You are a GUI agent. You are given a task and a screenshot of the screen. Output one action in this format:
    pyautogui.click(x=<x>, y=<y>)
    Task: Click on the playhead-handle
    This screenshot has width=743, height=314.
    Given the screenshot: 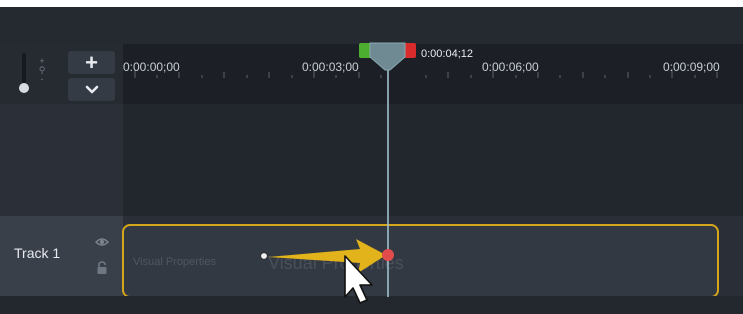 What is the action you would take?
    pyautogui.click(x=387, y=56)
    